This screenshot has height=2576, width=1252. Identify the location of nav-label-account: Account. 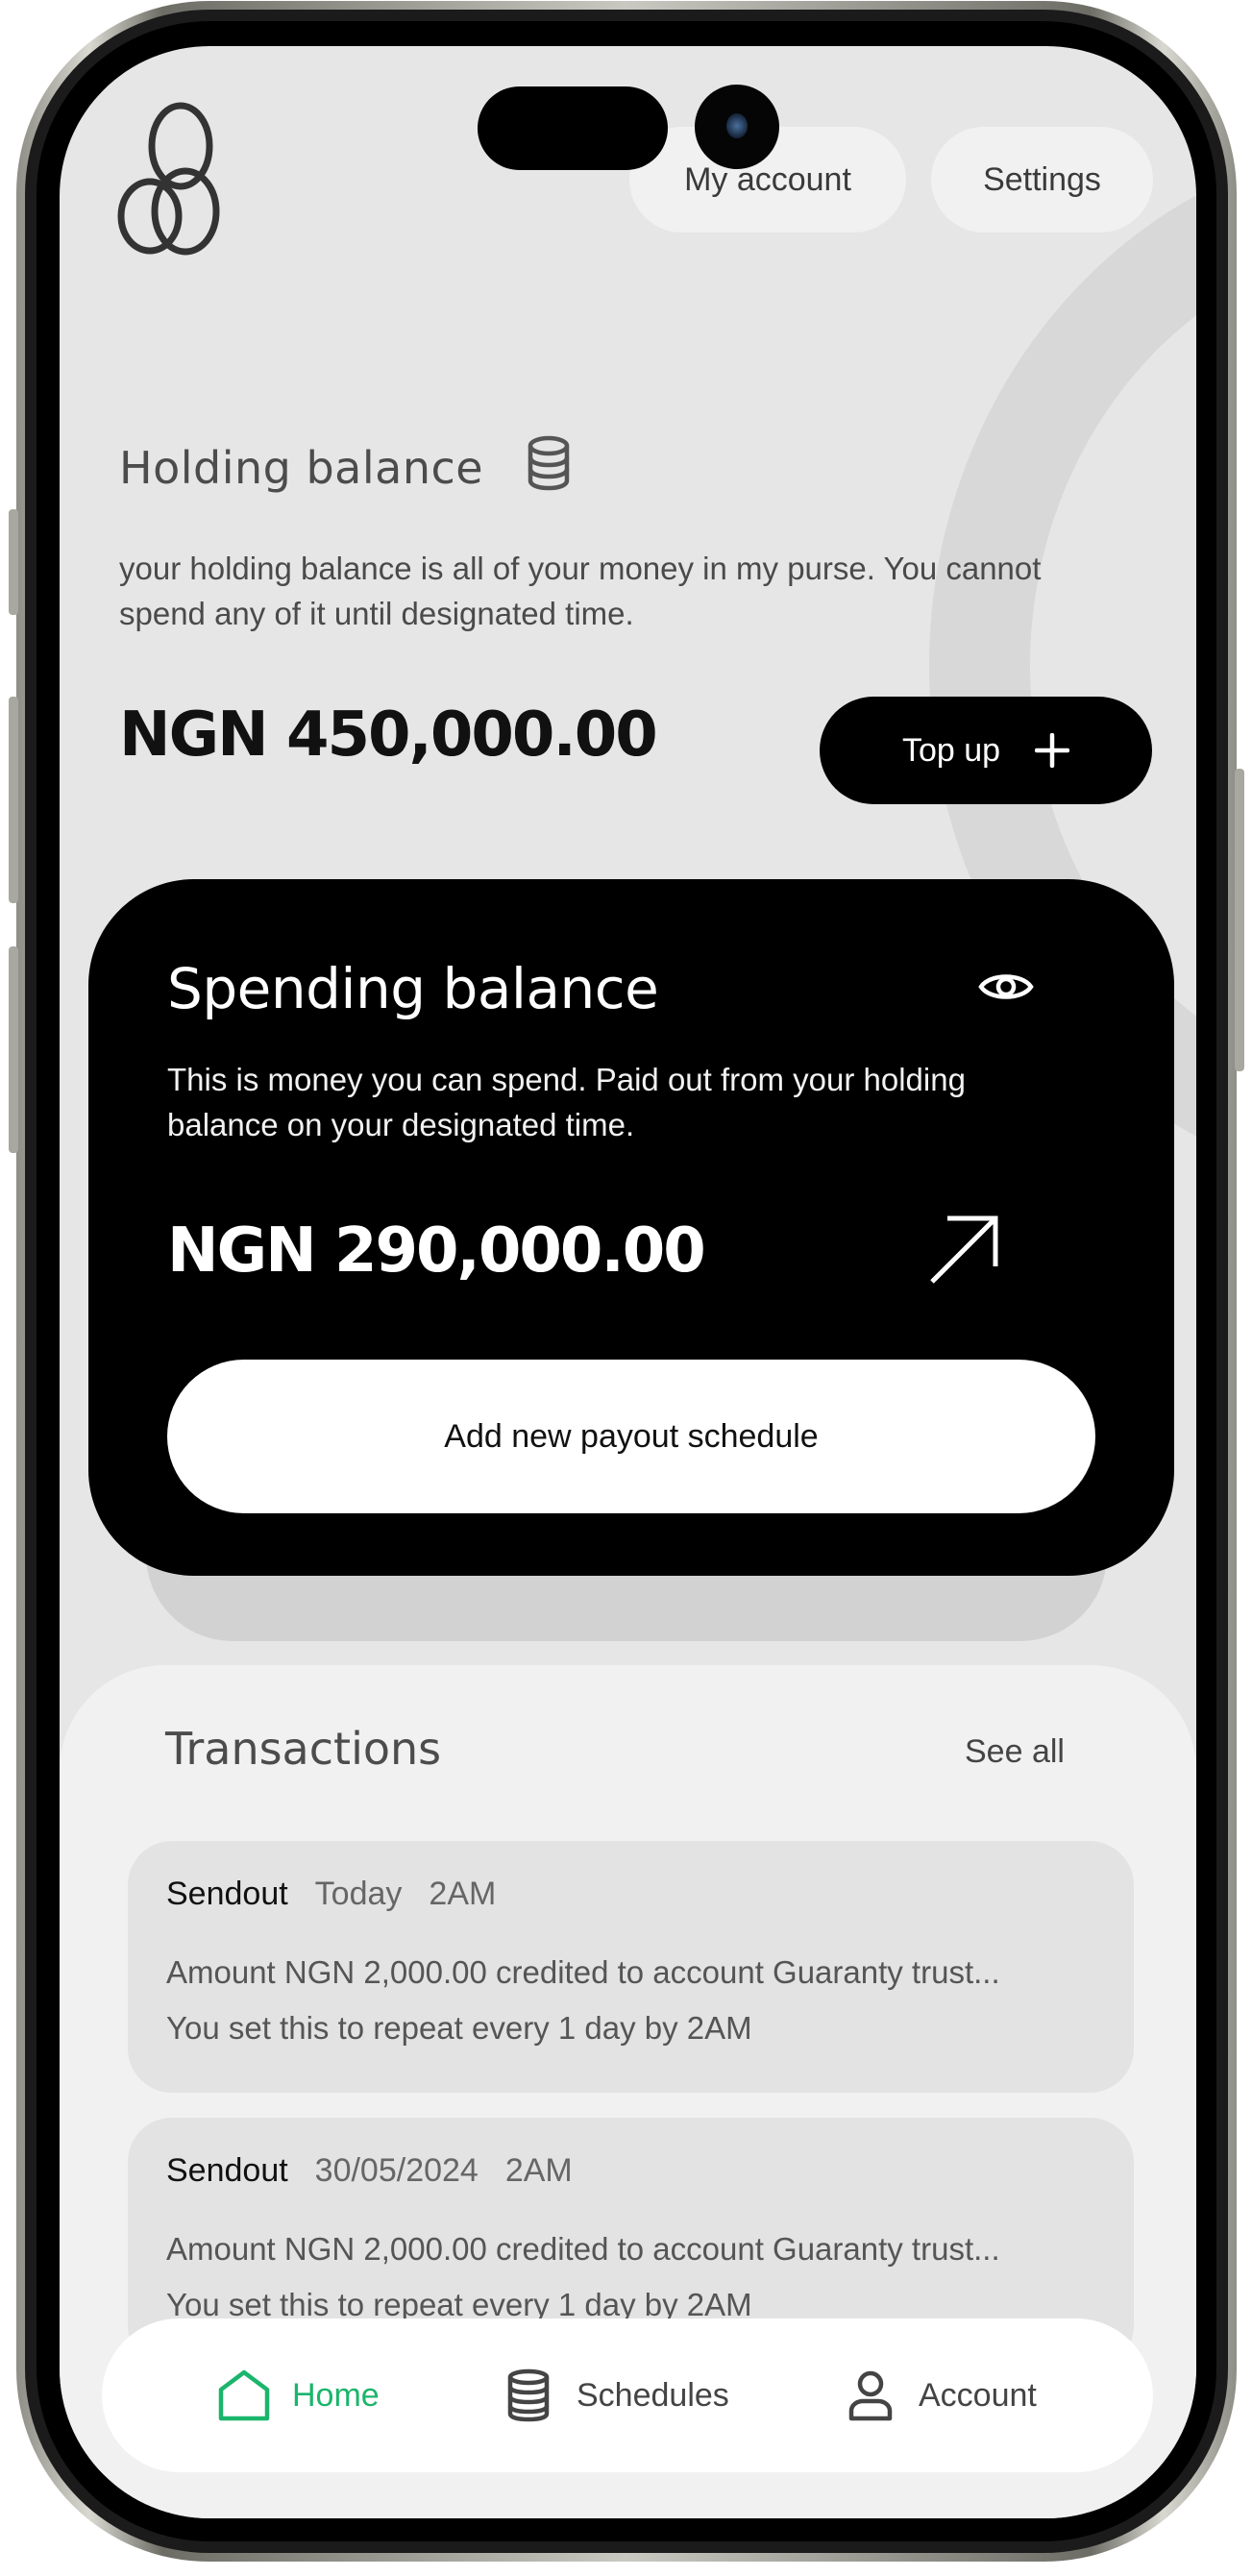
(978, 2395).